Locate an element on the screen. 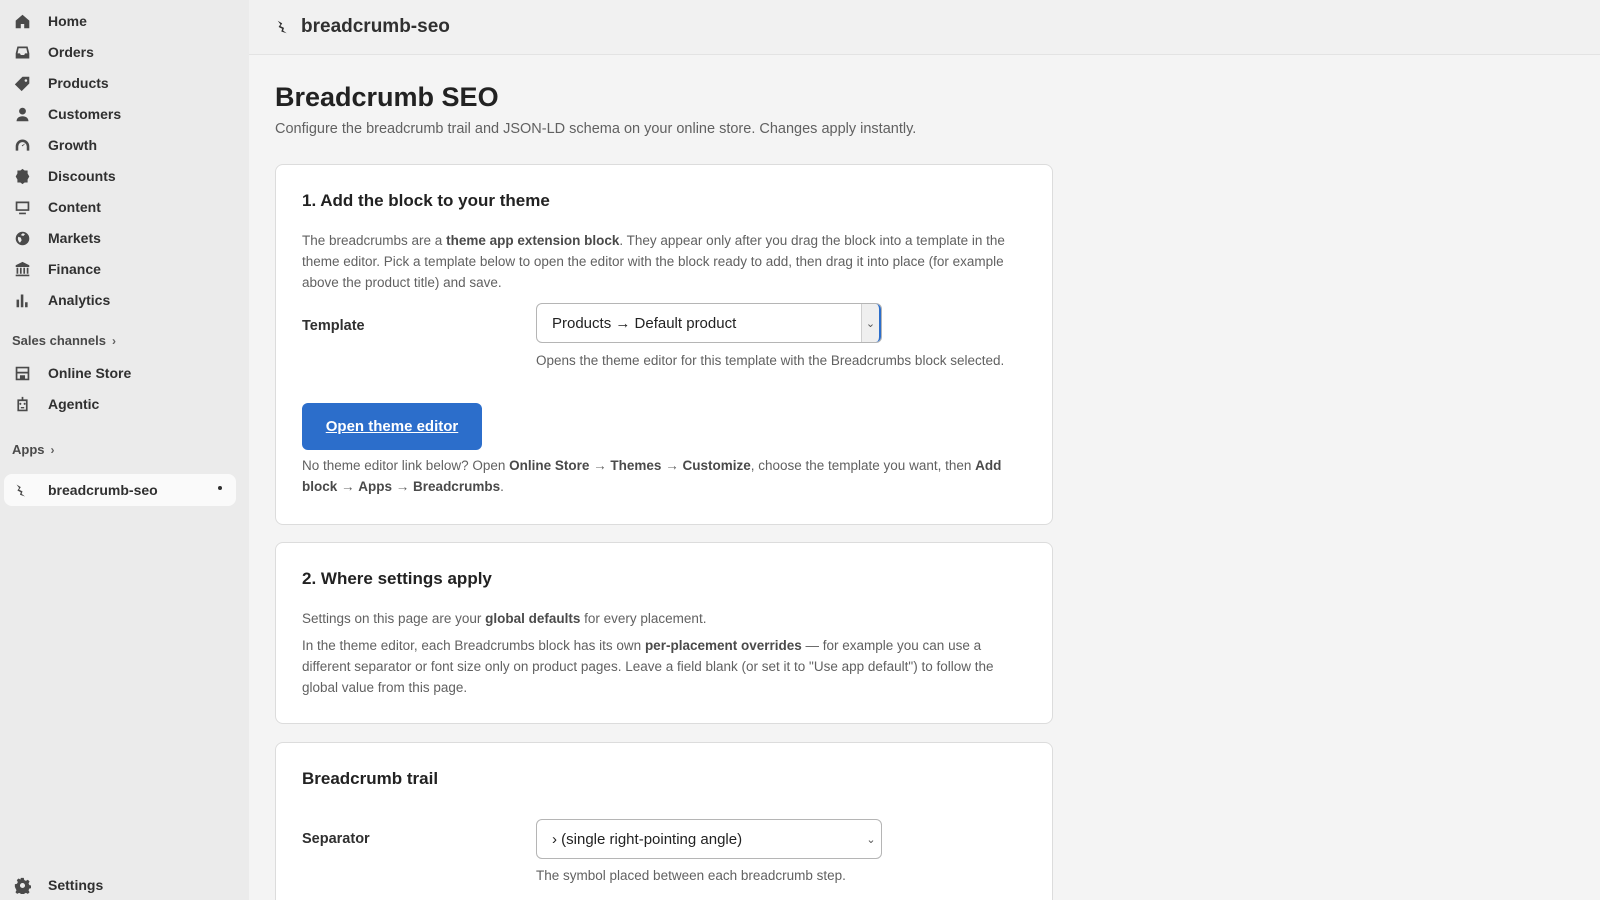 This screenshot has width=1600, height=900. sidebar-item-label: Products is located at coordinates (78, 83).